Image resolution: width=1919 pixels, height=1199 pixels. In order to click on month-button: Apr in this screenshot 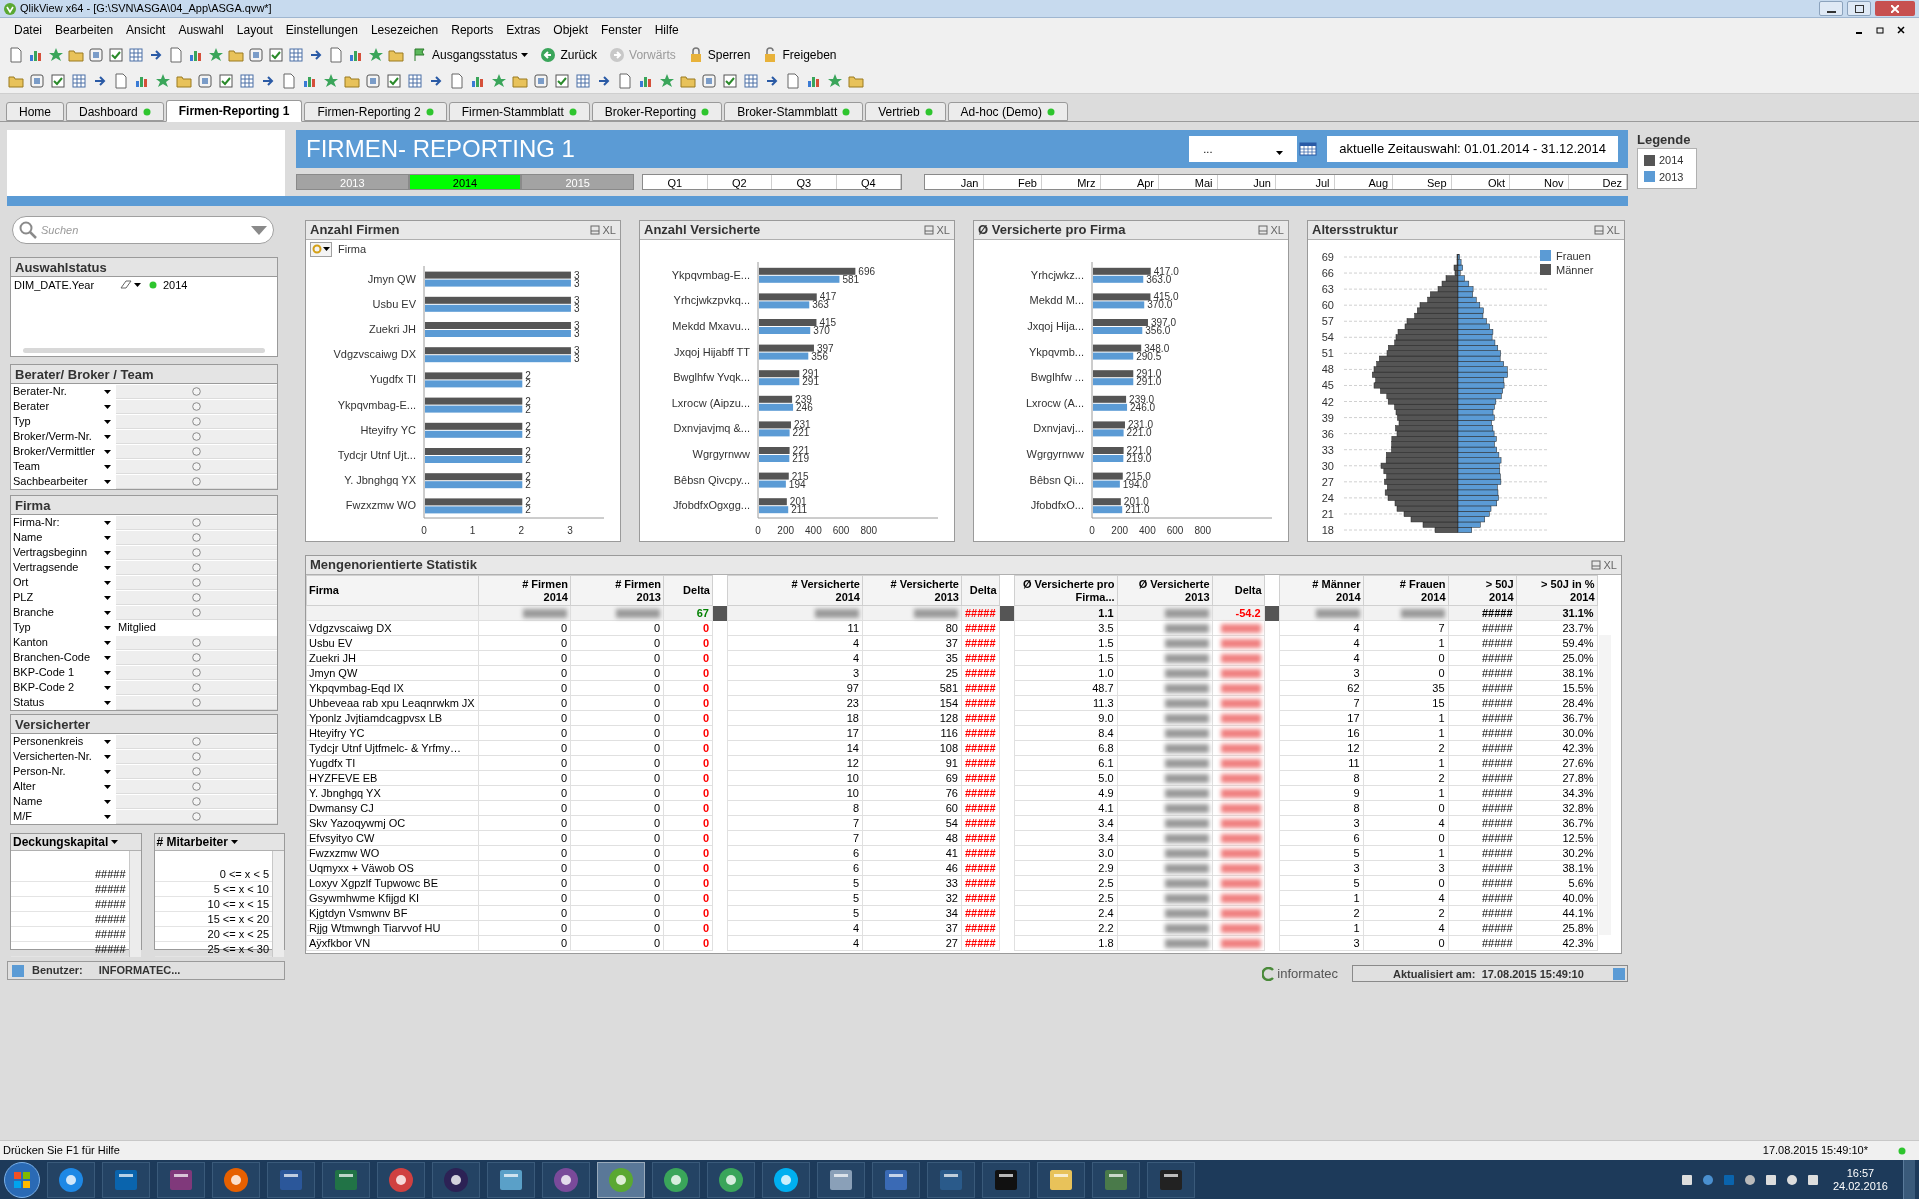, I will do `click(1129, 182)`.